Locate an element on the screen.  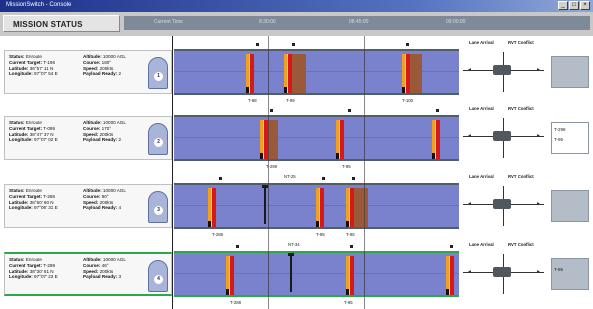
tick-current-time: Current Time is located at coordinates (168, 22).